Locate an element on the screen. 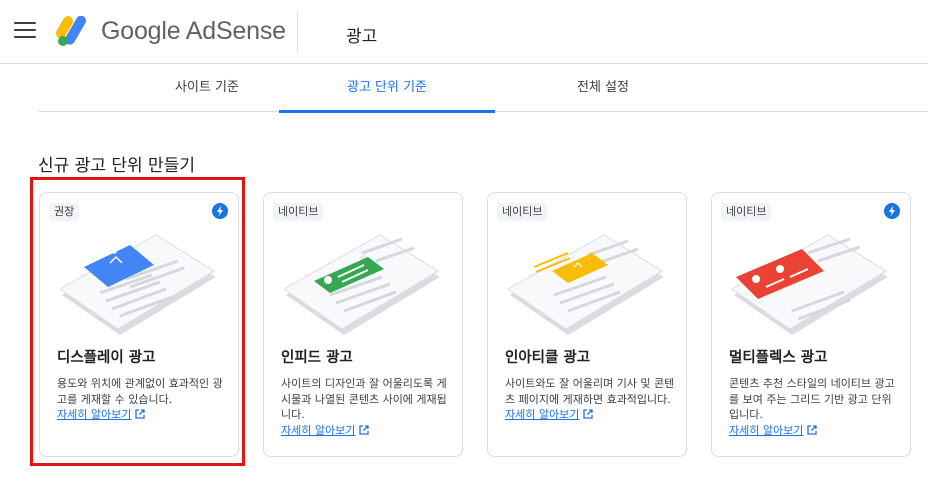 This screenshot has height=495, width=928. page-title: 광고 is located at coordinates (362, 37).